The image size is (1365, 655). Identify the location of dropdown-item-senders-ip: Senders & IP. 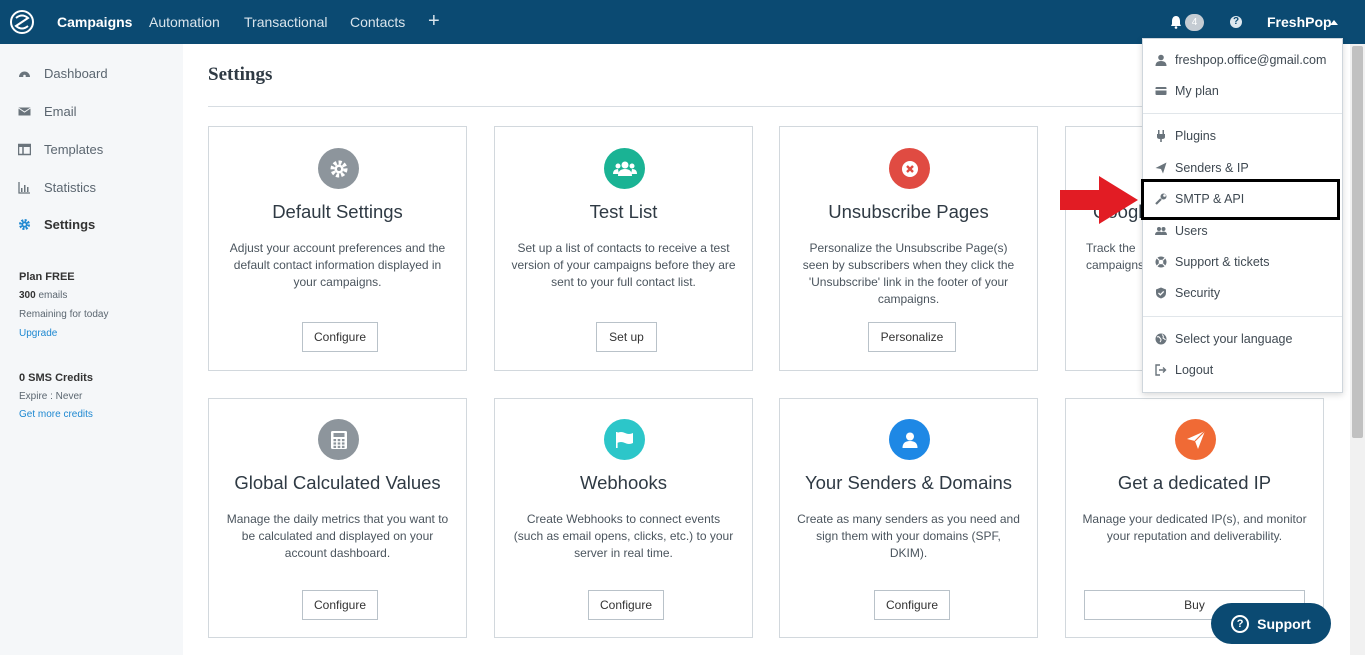
(1202, 168).